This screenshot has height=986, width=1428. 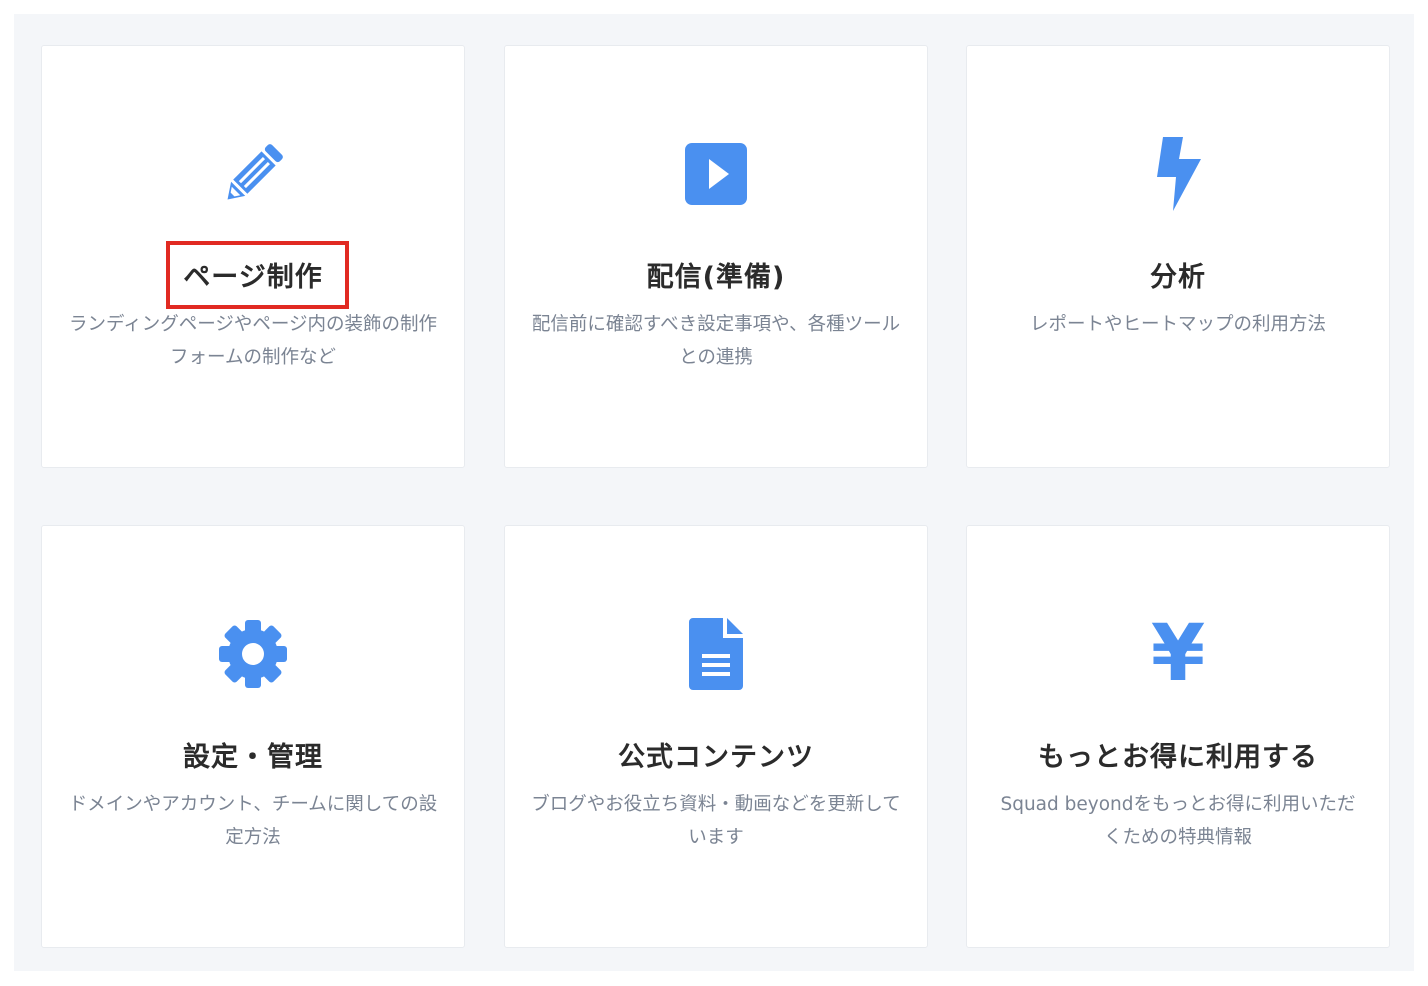 What do you see at coordinates (1178, 174) in the screenshot?
I see `lightning-bolt-icon` at bounding box center [1178, 174].